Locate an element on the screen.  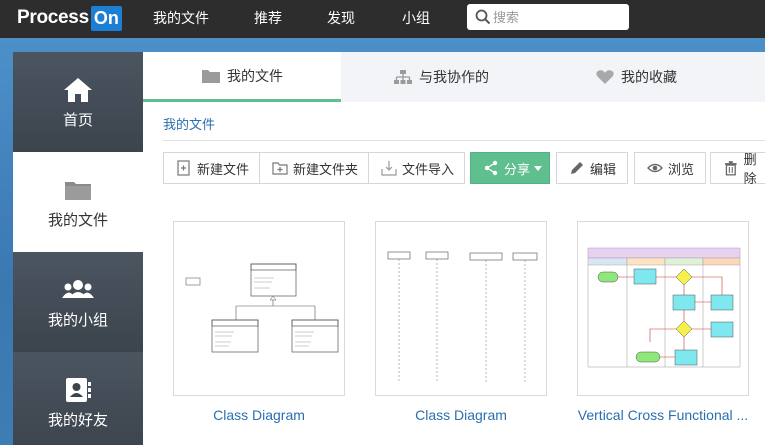
search-box is located at coordinates (548, 17).